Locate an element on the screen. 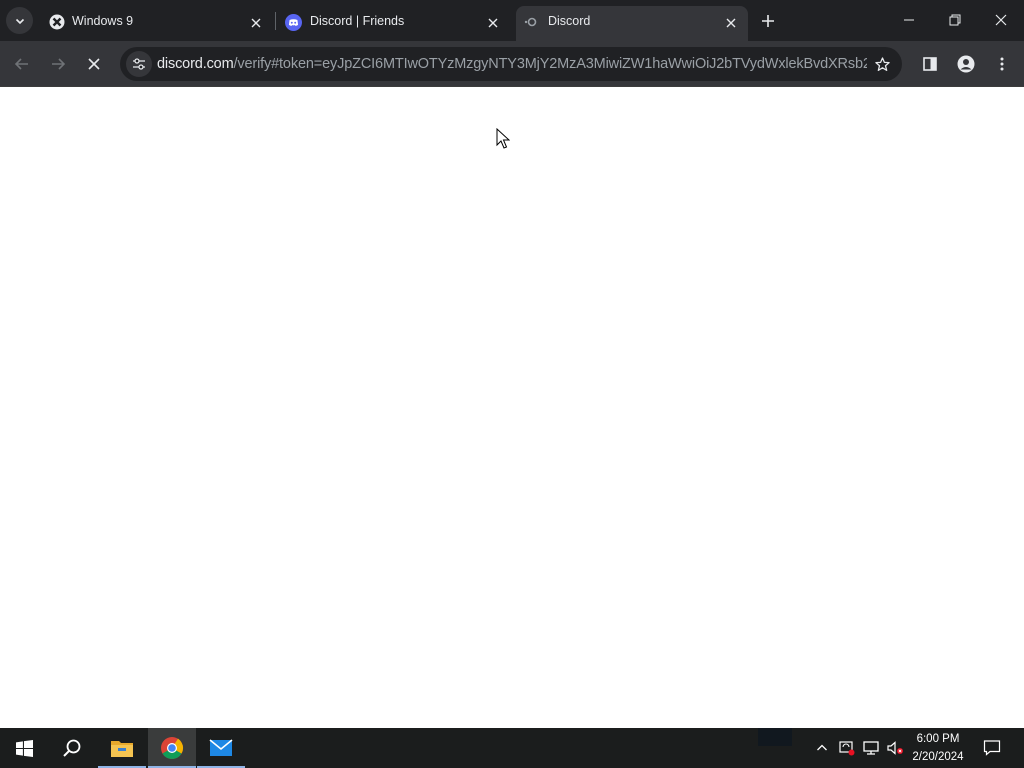  taskbar-file-explorer is located at coordinates (122, 748).